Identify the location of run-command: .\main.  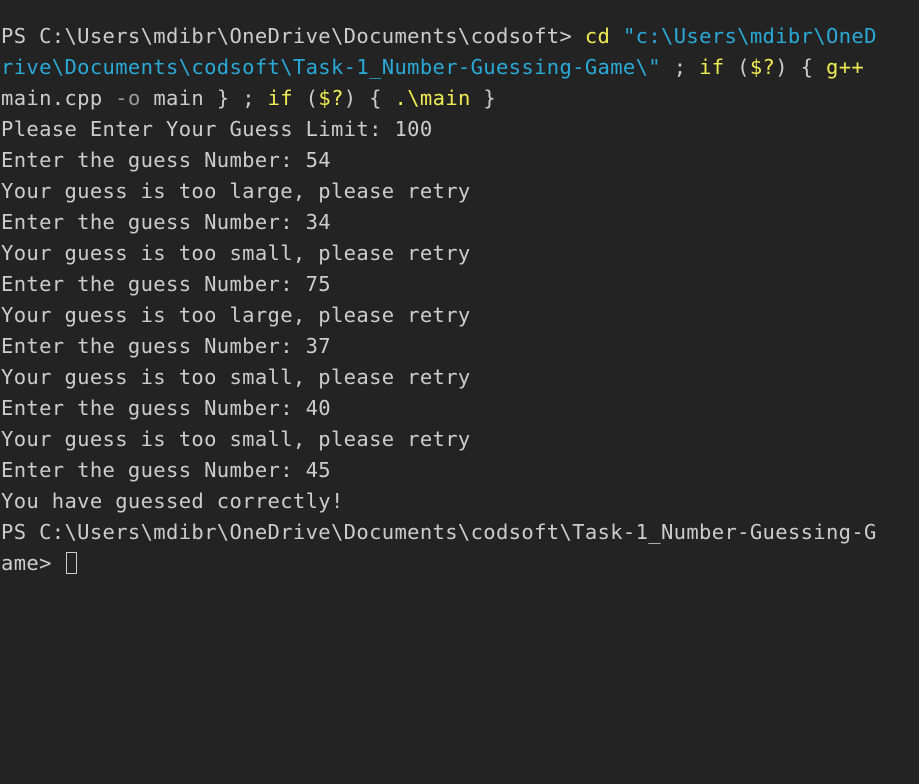
(432, 98).